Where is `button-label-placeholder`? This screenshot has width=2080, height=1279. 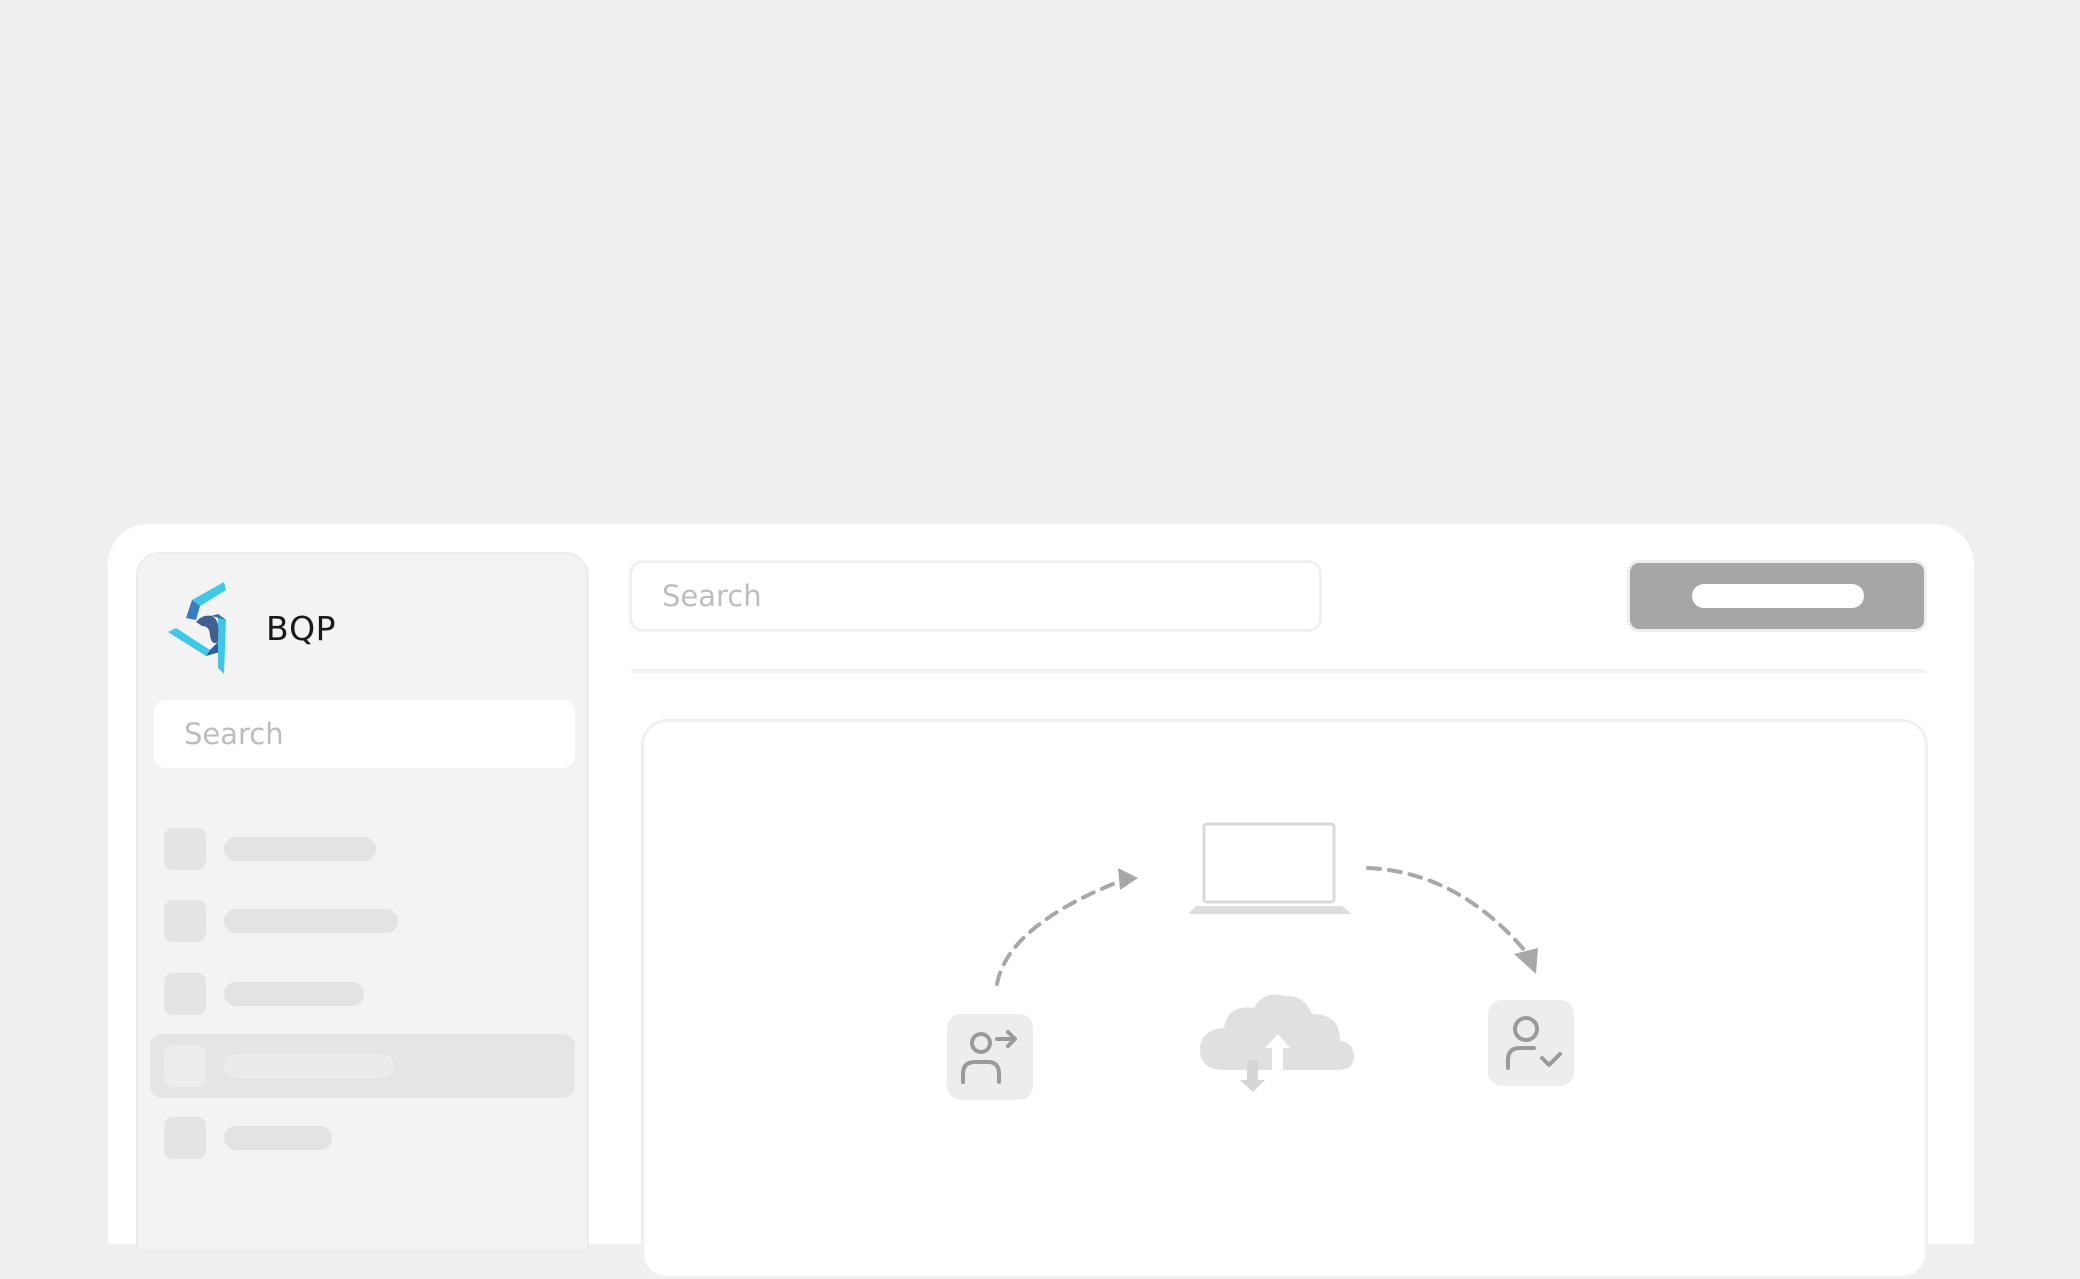
button-label-placeholder is located at coordinates (1778, 596).